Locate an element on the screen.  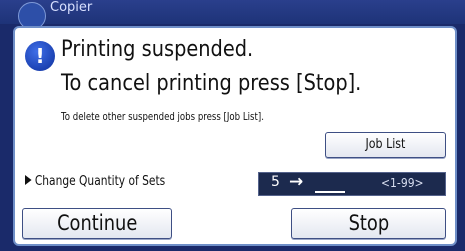
right-arrow-icon: → is located at coordinates (296, 182).